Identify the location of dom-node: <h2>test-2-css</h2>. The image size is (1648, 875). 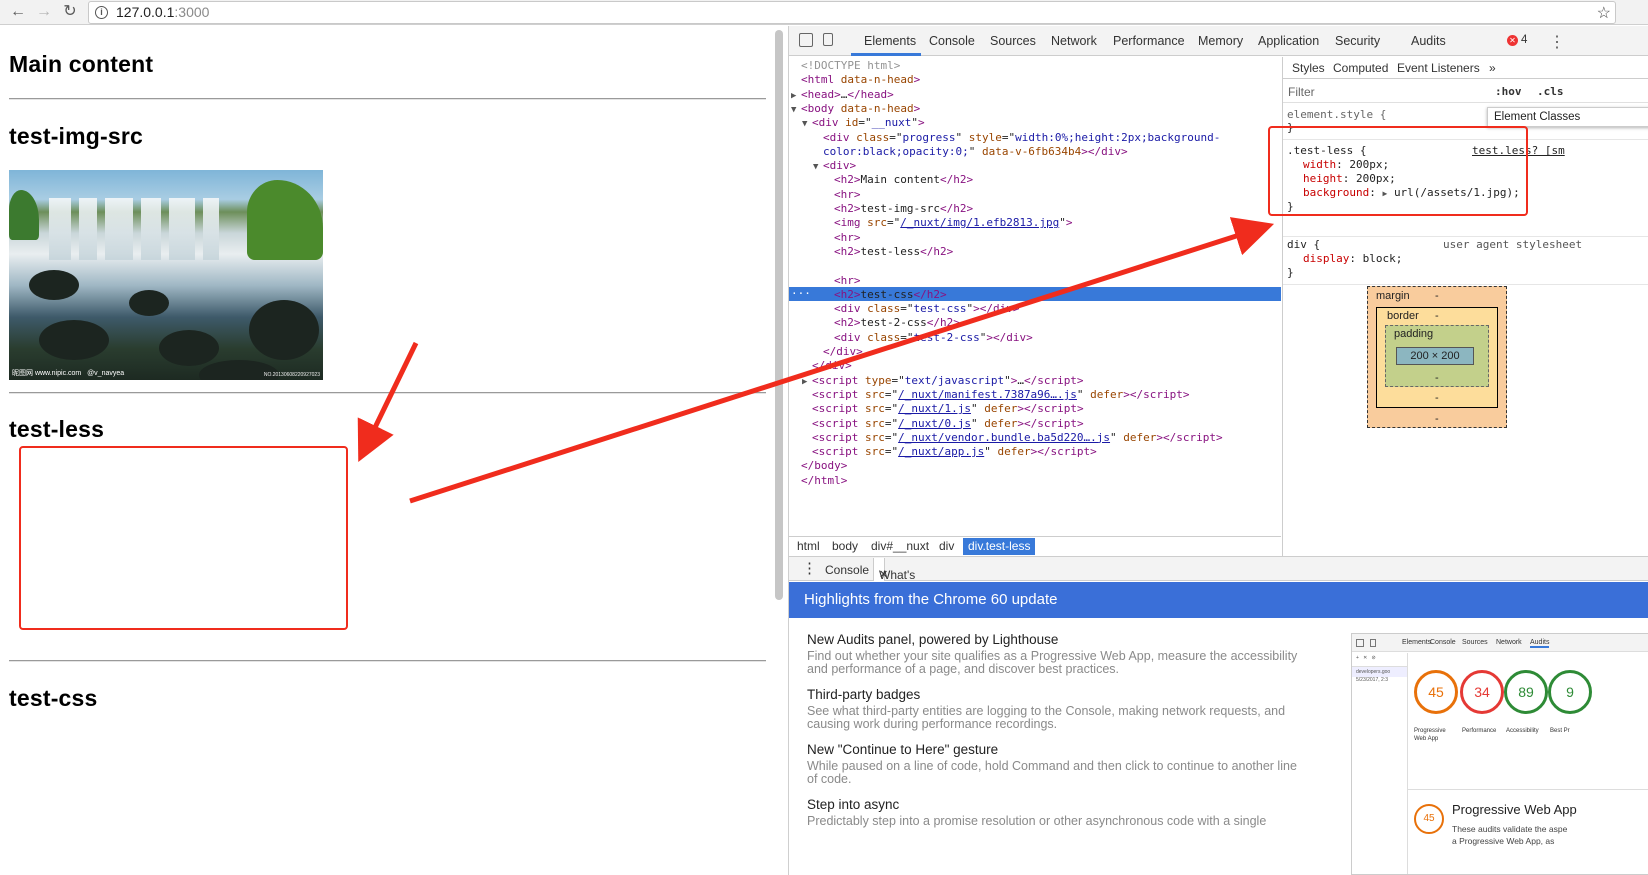
(892, 323).